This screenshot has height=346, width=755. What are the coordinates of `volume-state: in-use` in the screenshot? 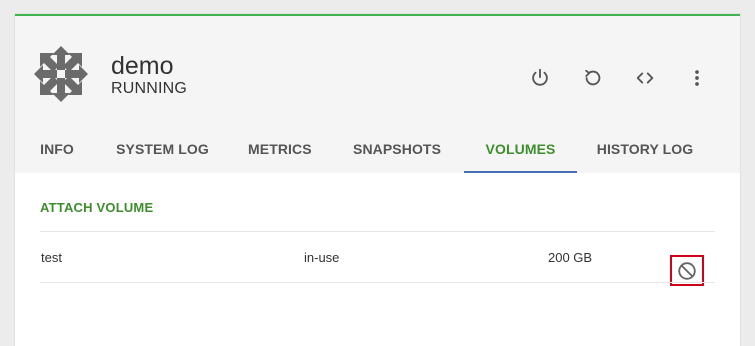 It's located at (322, 257).